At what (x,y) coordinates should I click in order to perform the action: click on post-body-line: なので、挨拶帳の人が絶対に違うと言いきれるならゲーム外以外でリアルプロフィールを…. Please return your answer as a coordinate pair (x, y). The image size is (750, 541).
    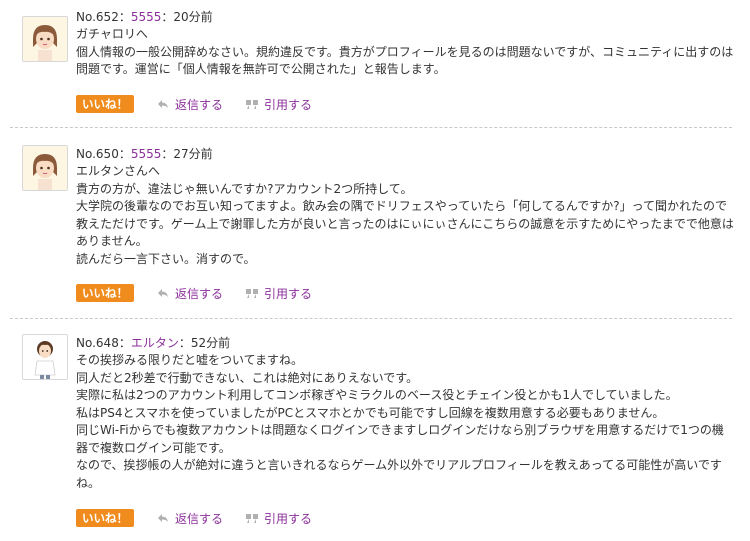
    Looking at the image, I should click on (399, 465).